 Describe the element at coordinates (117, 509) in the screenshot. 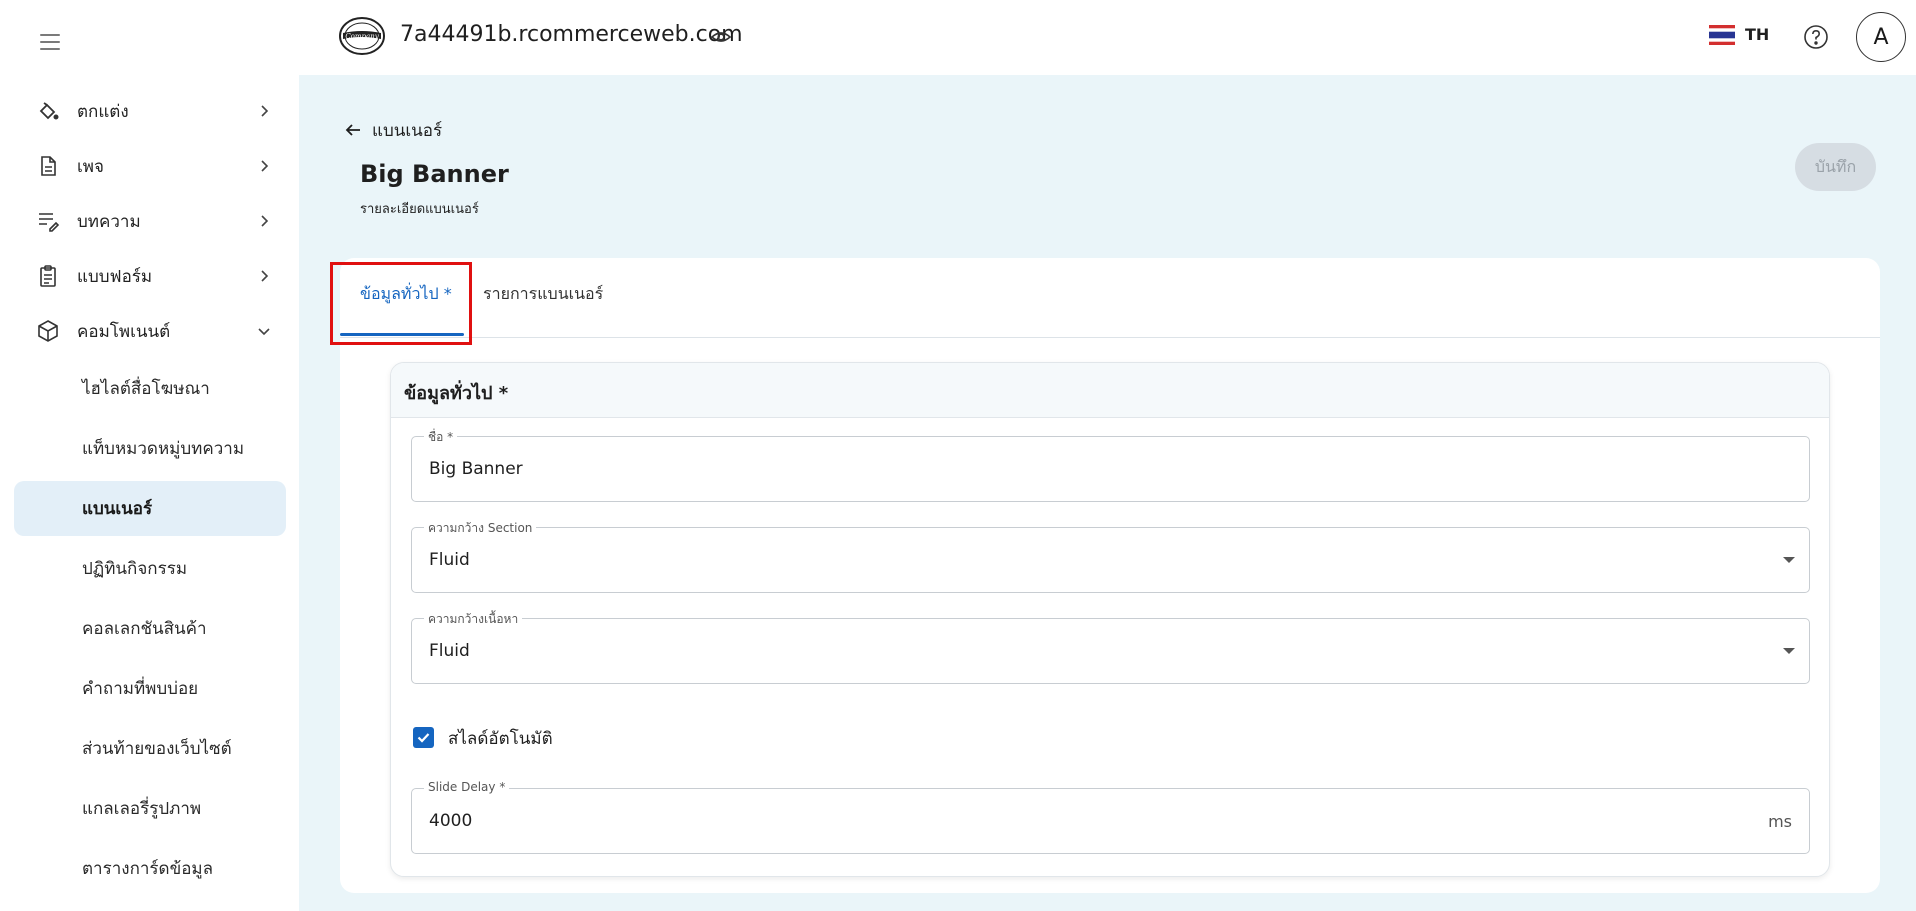

I see `sidebar-subitem-label: แบนเนอร์` at that location.